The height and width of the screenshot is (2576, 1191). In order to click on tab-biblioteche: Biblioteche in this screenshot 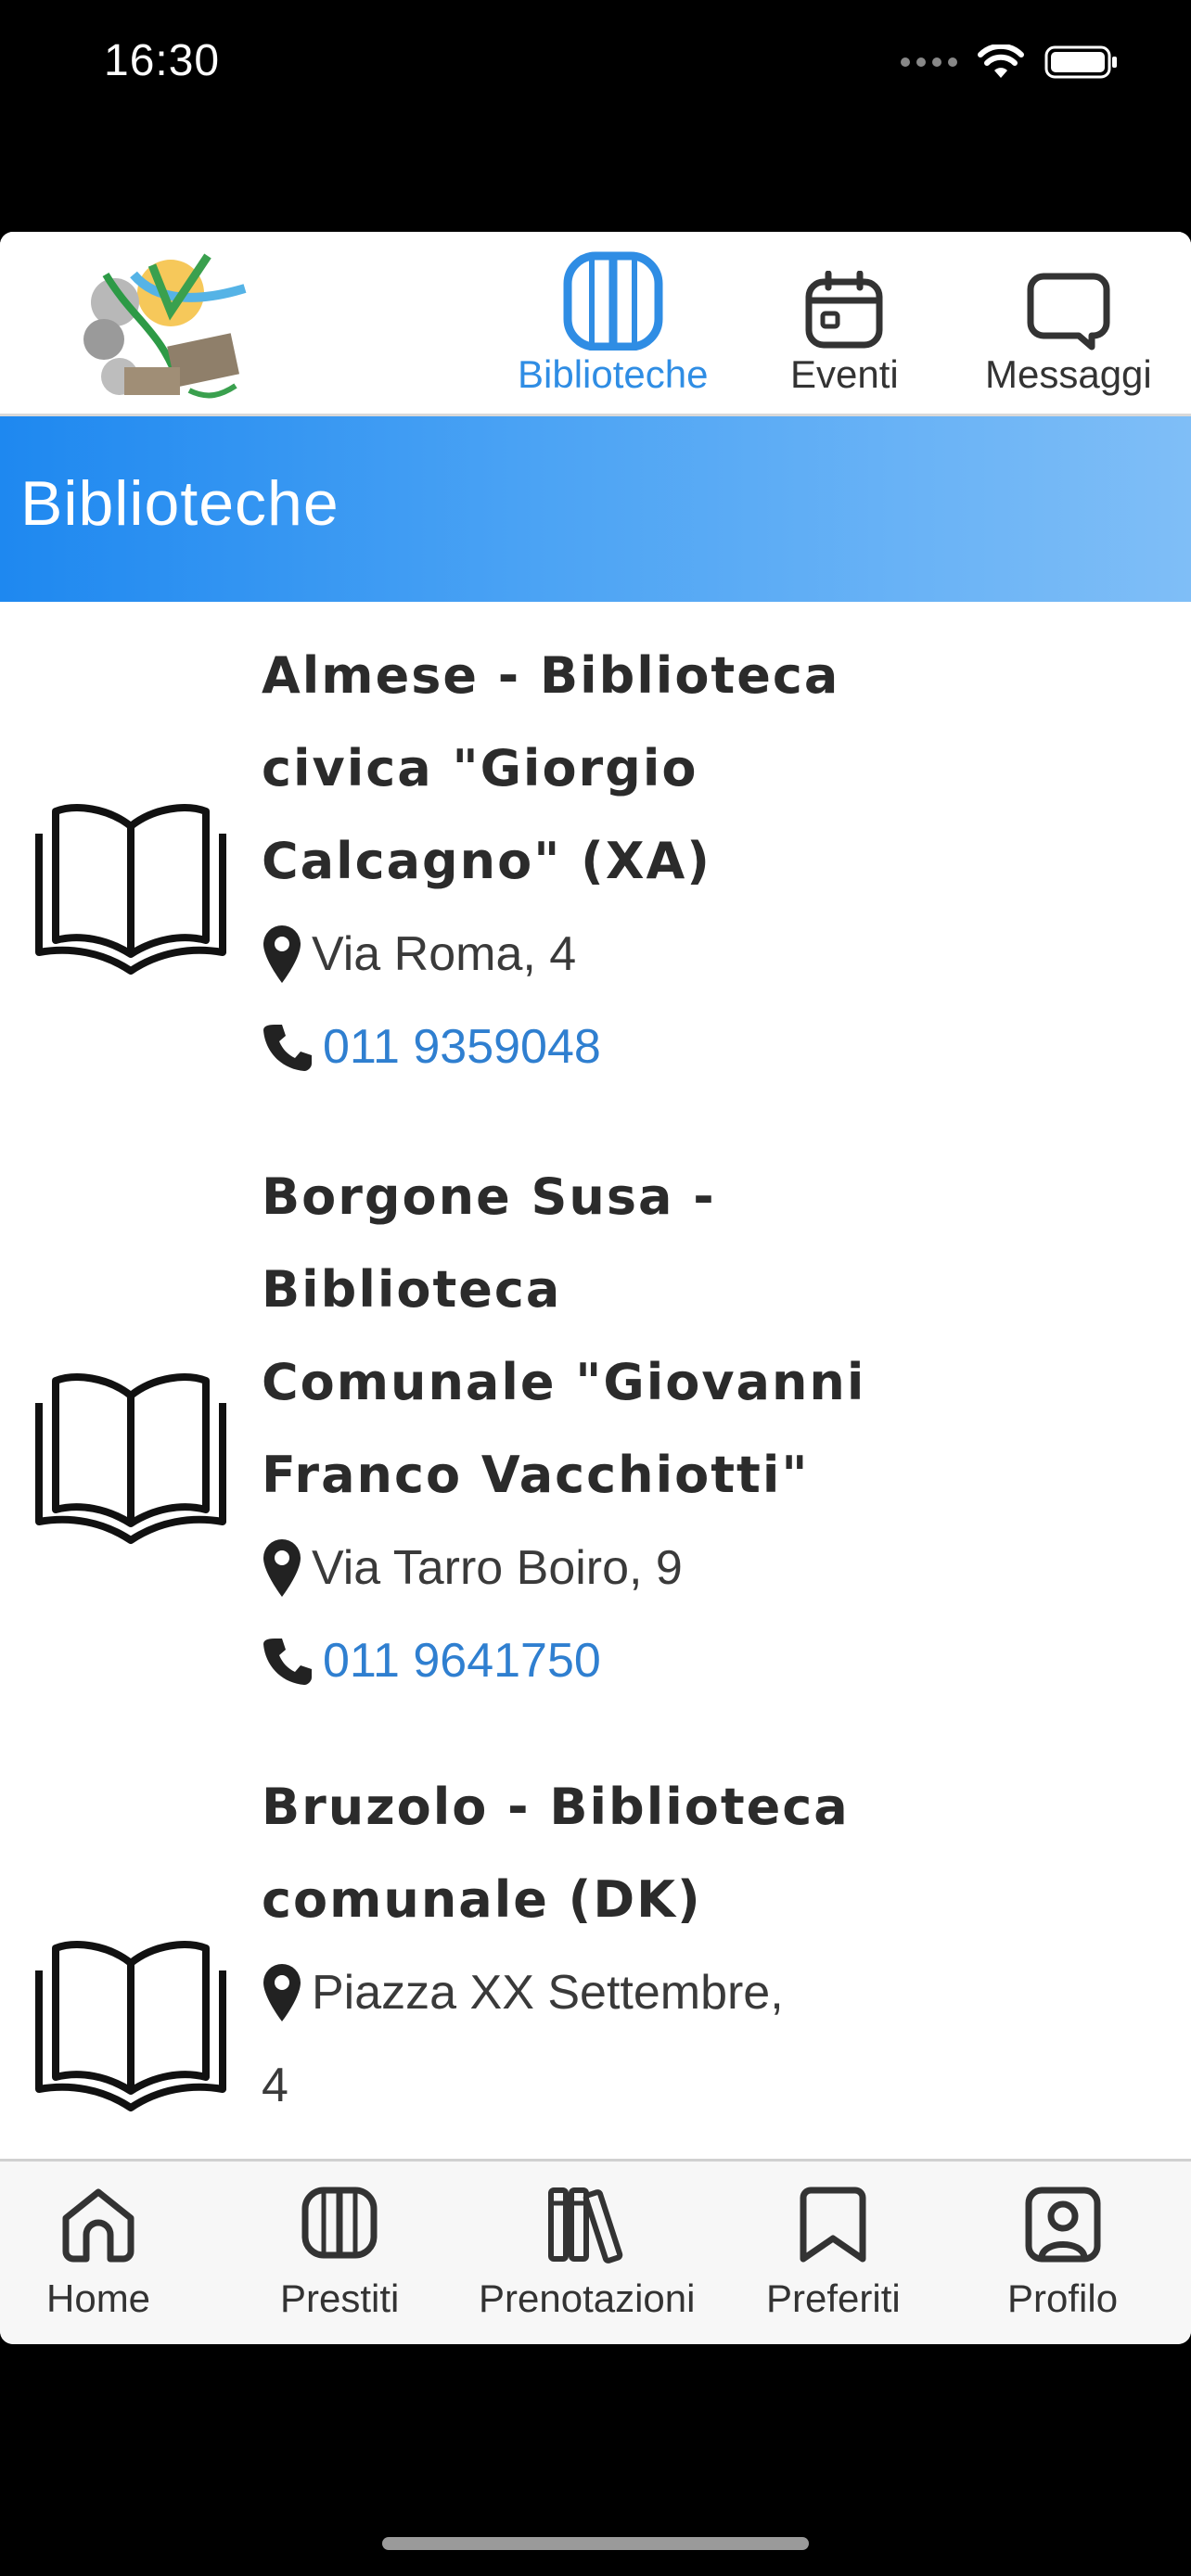, I will do `click(613, 322)`.